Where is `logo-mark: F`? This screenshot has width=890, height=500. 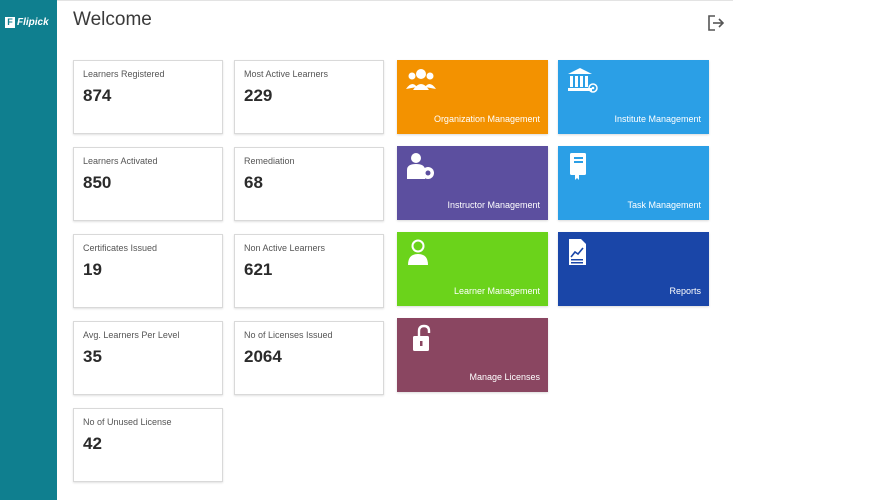
logo-mark: F is located at coordinates (10, 22).